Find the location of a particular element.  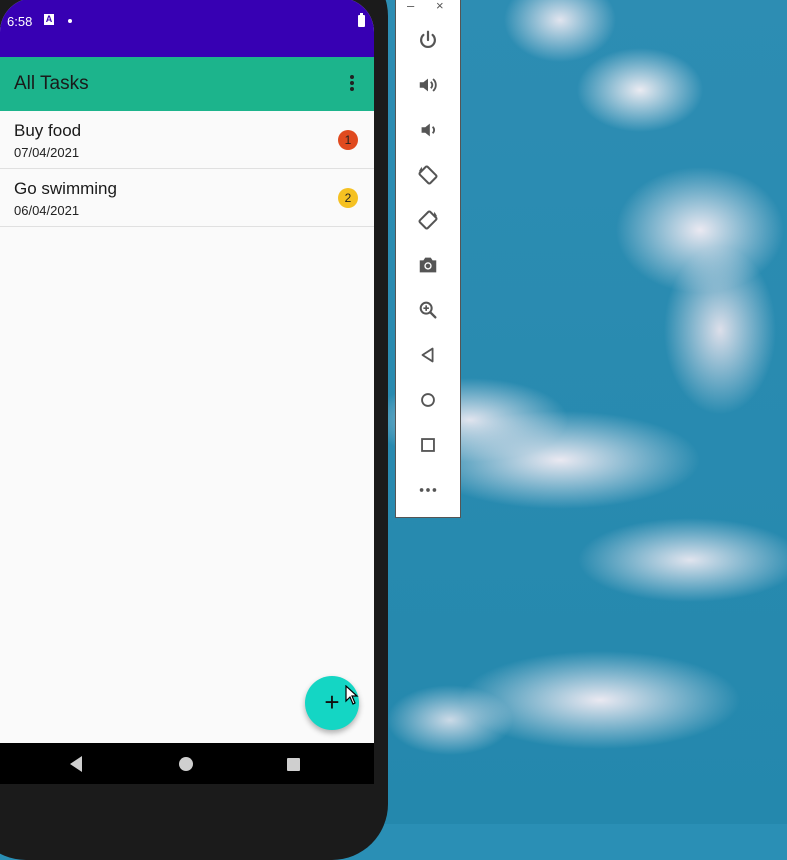

task-row: Go swimming 06/04/2021 2 is located at coordinates (187, 198).